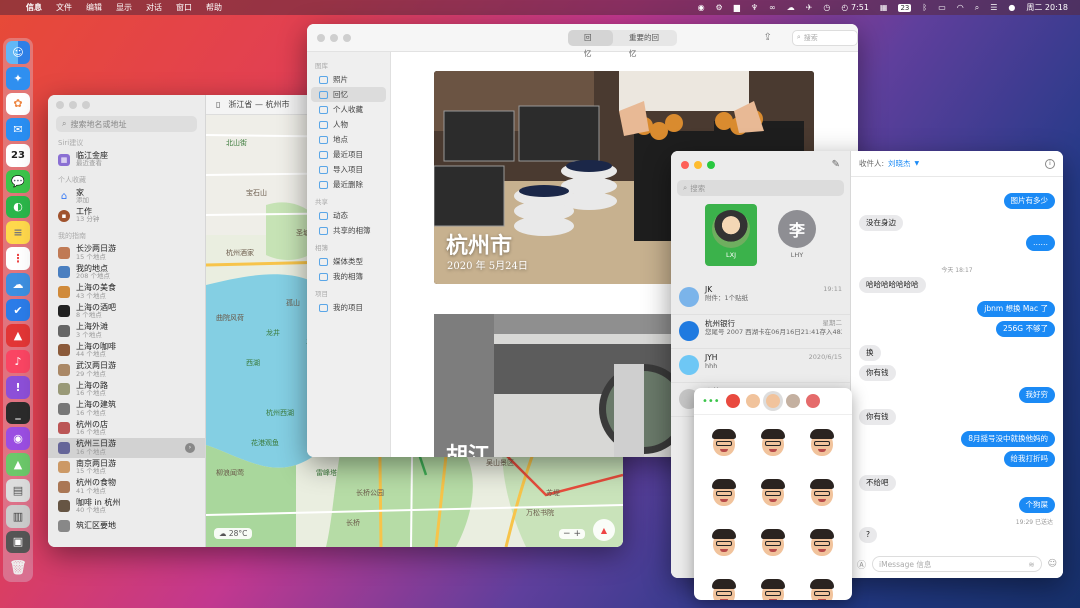  What do you see at coordinates (126, 487) in the screenshot?
I see `guide-item: 杭州の食物 41 个地点` at bounding box center [126, 487].